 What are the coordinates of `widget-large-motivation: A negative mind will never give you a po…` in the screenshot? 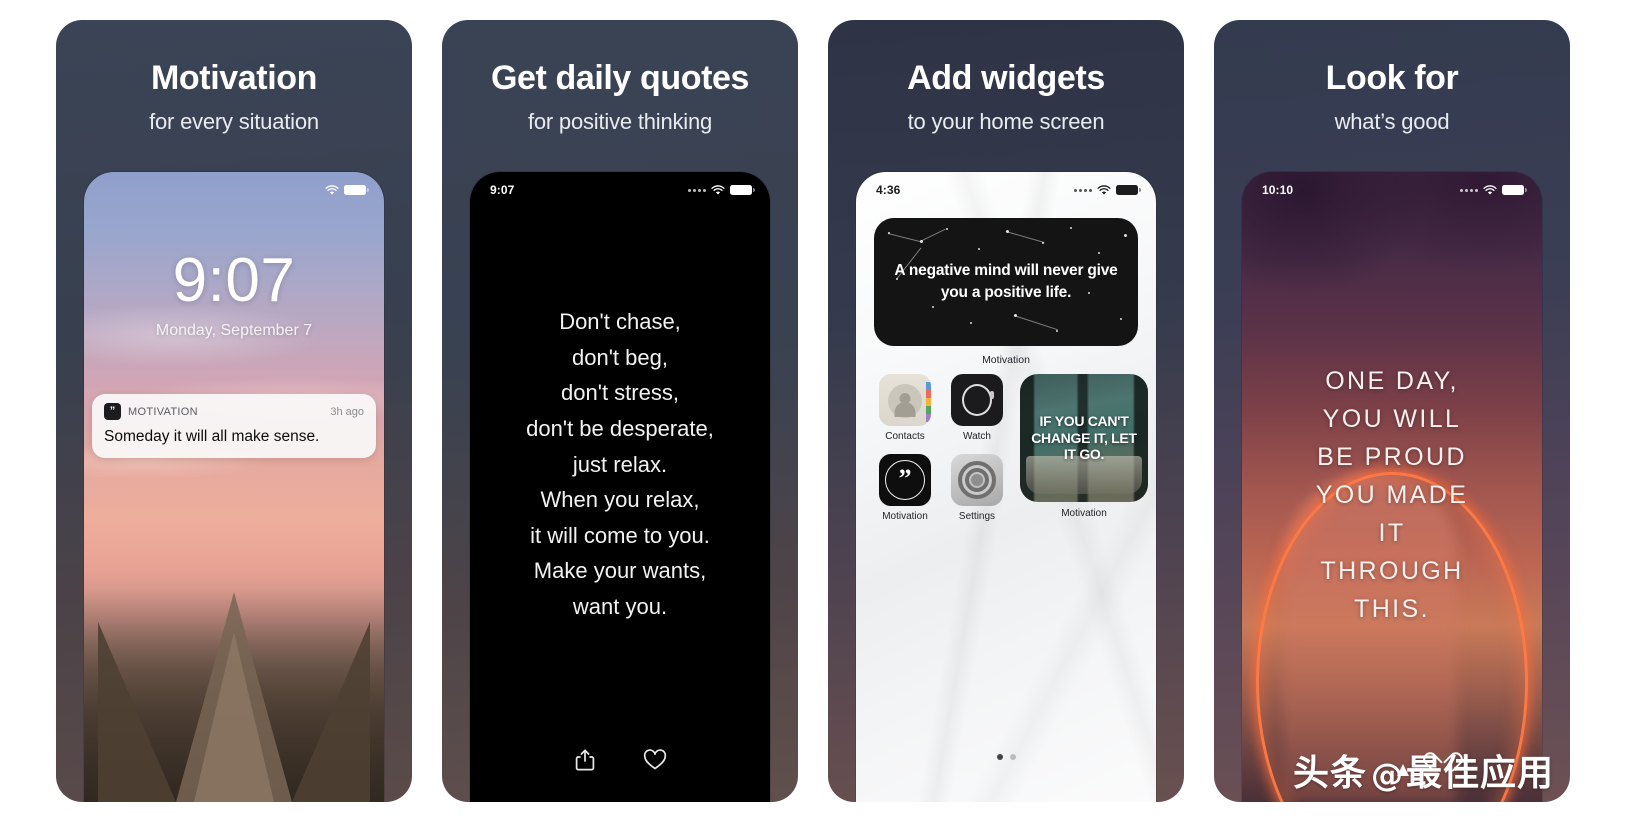 It's located at (1006, 282).